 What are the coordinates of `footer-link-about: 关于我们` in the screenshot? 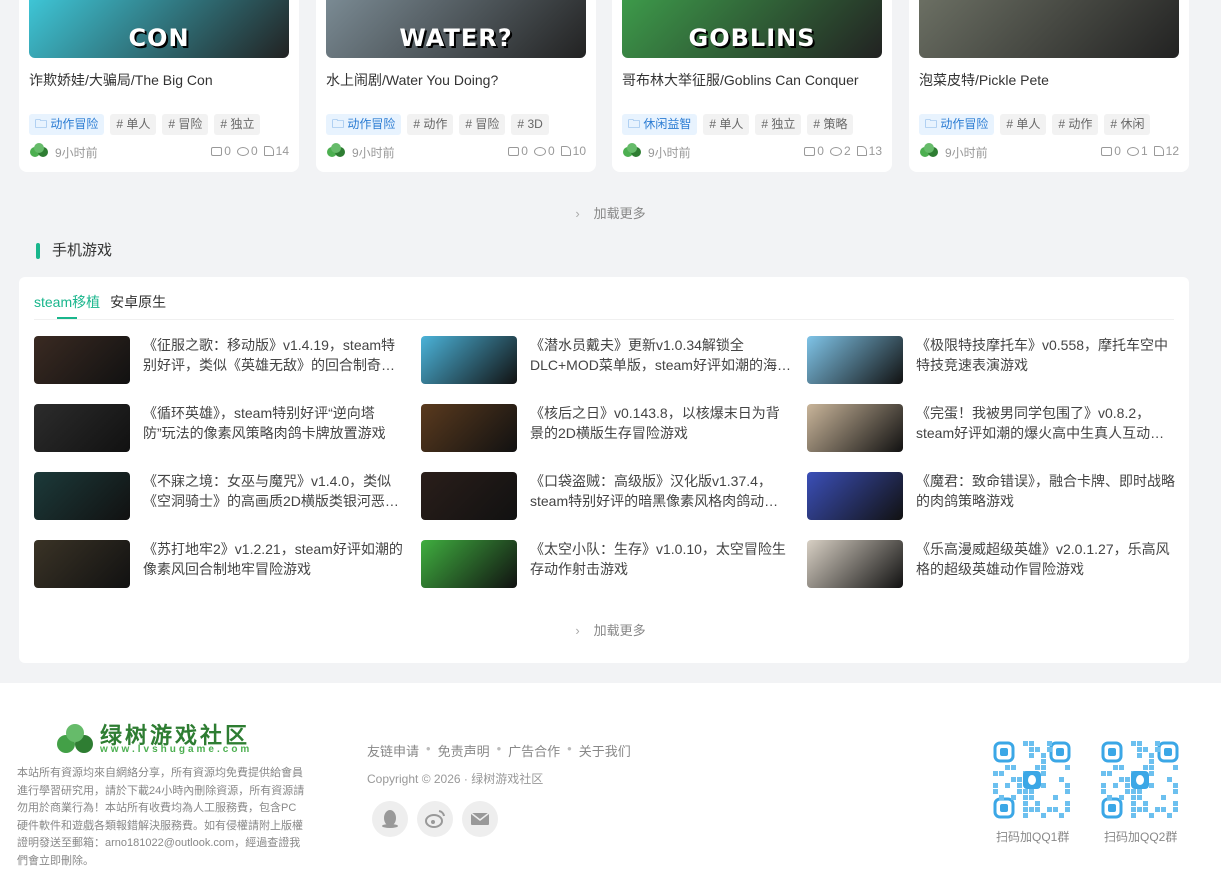 It's located at (605, 750).